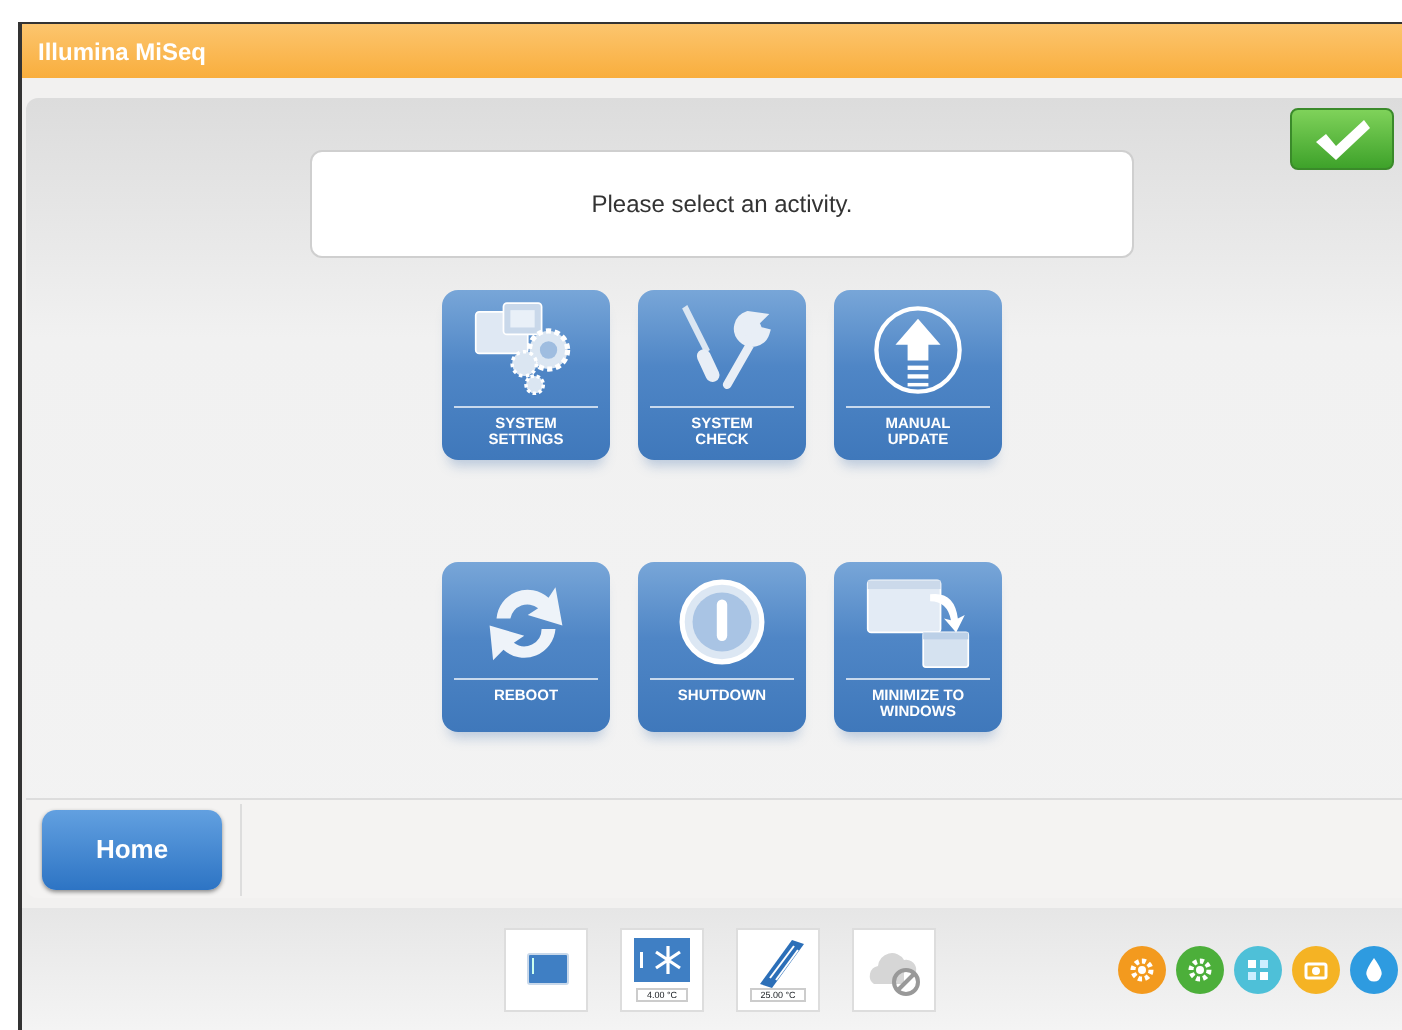 The width and height of the screenshot is (1402, 1030). Describe the element at coordinates (122, 53) in the screenshot. I see `window-title: Illumina MiSeq` at that location.